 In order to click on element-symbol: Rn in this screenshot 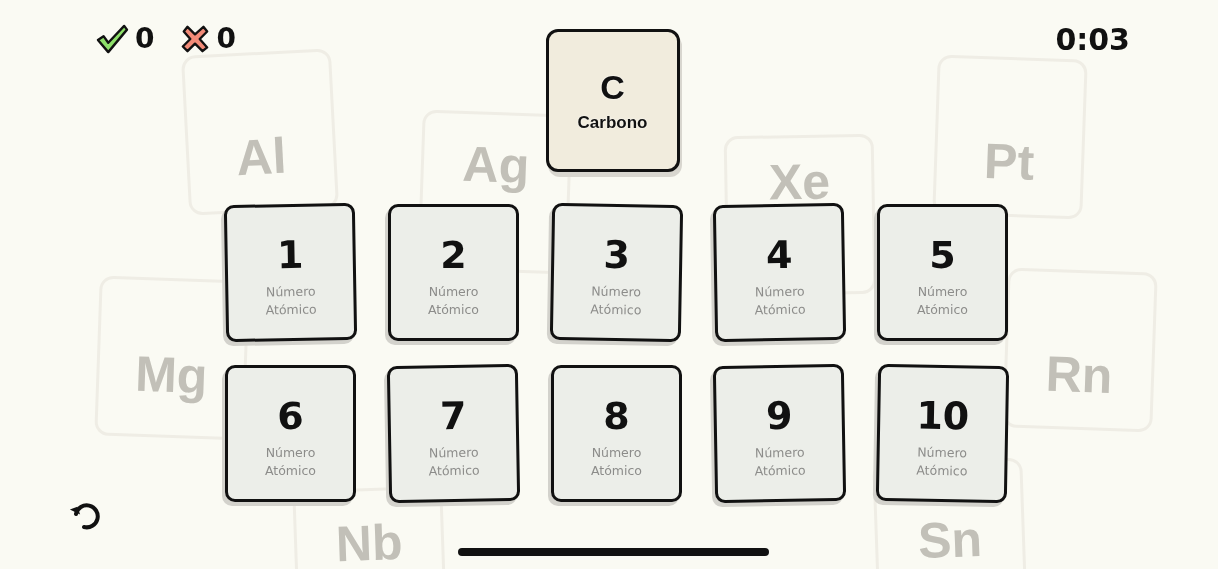, I will do `click(1079, 375)`.